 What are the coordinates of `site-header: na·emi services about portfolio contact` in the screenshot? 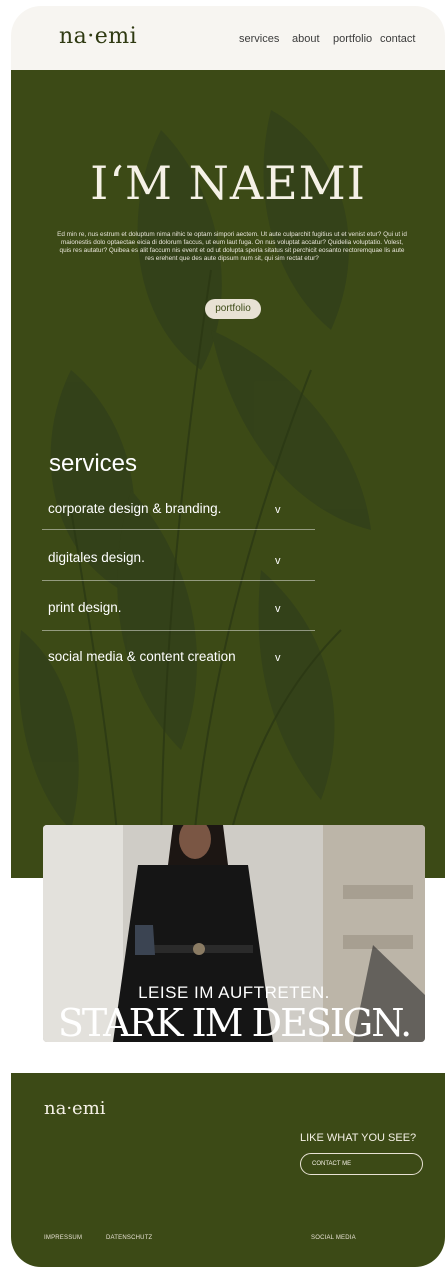 It's located at (228, 38).